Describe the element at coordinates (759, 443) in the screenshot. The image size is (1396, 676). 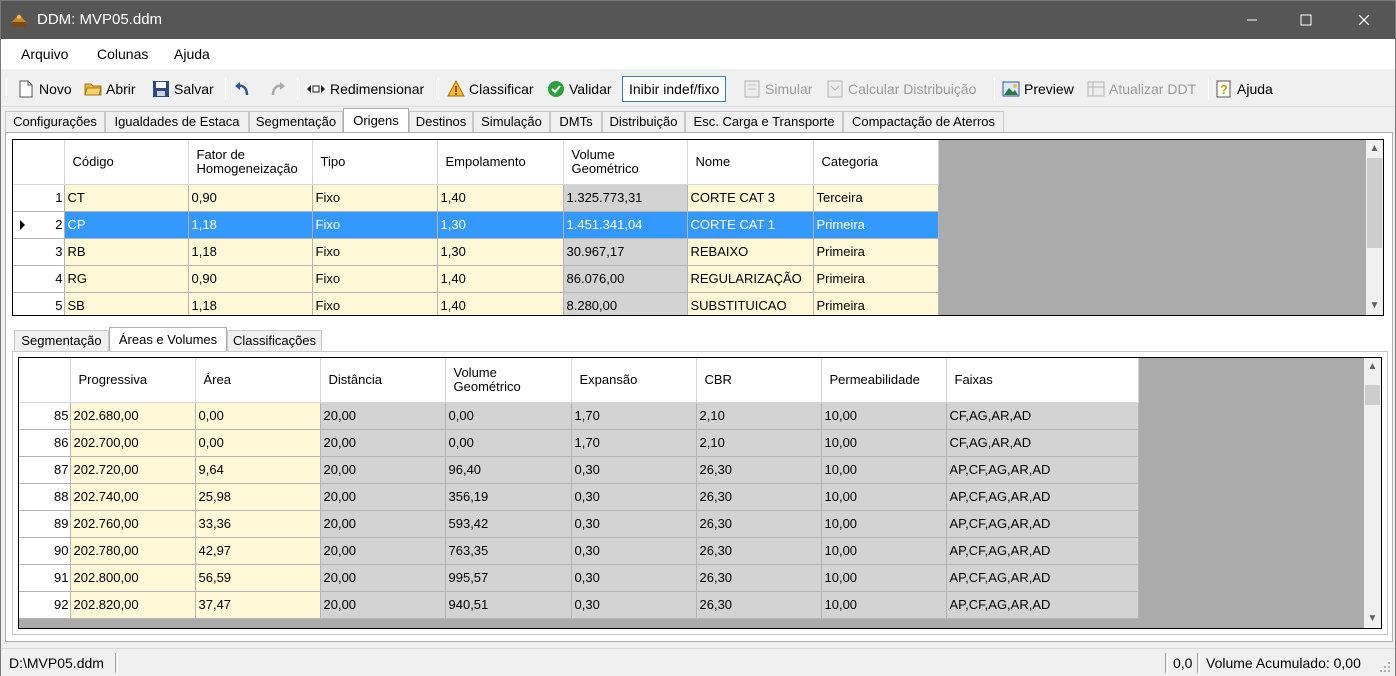
I see `cell-cbr: 2,10` at that location.